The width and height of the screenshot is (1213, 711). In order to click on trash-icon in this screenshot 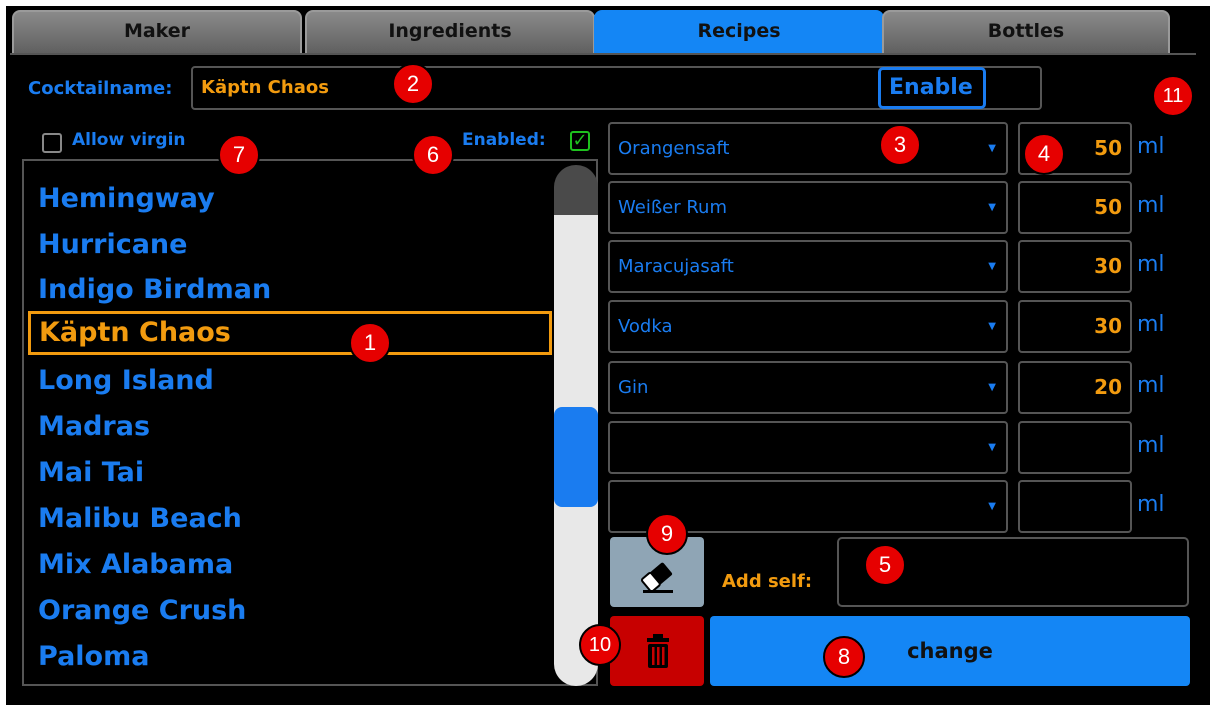, I will do `click(658, 651)`.